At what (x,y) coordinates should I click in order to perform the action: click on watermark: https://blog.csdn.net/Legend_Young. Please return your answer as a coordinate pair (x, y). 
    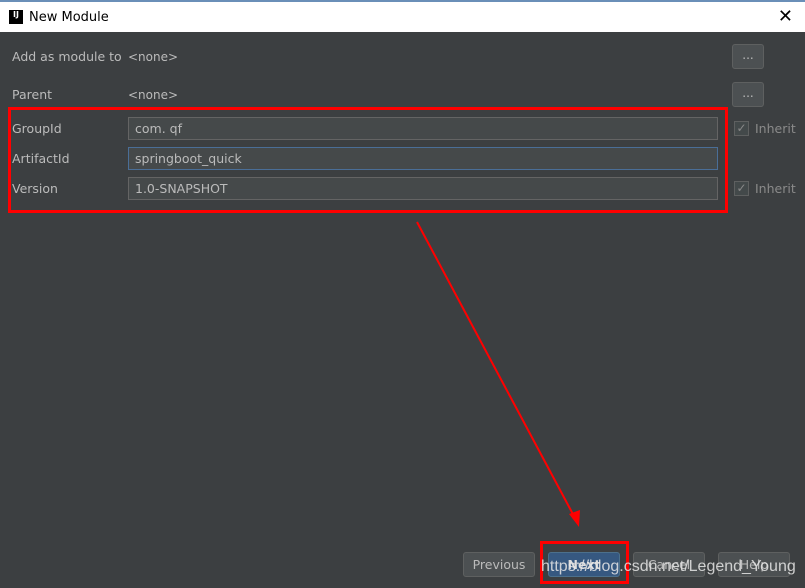
    Looking at the image, I should click on (668, 566).